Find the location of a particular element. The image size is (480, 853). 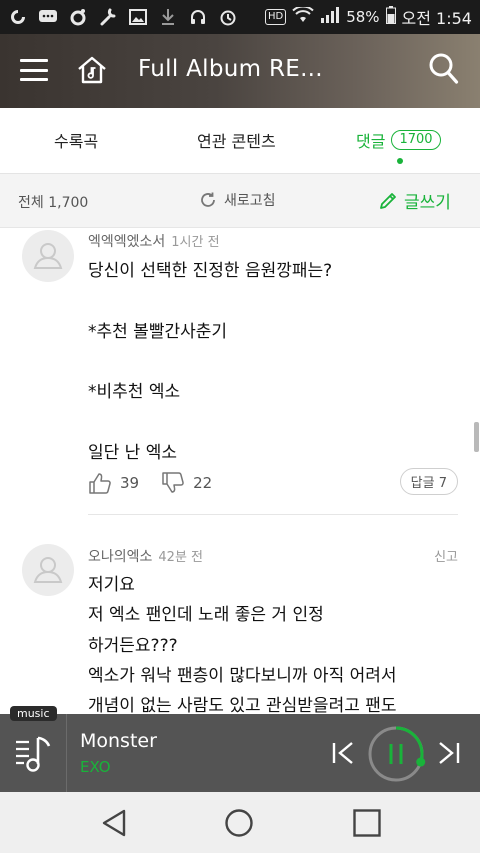

menu-icon is located at coordinates (34, 70).